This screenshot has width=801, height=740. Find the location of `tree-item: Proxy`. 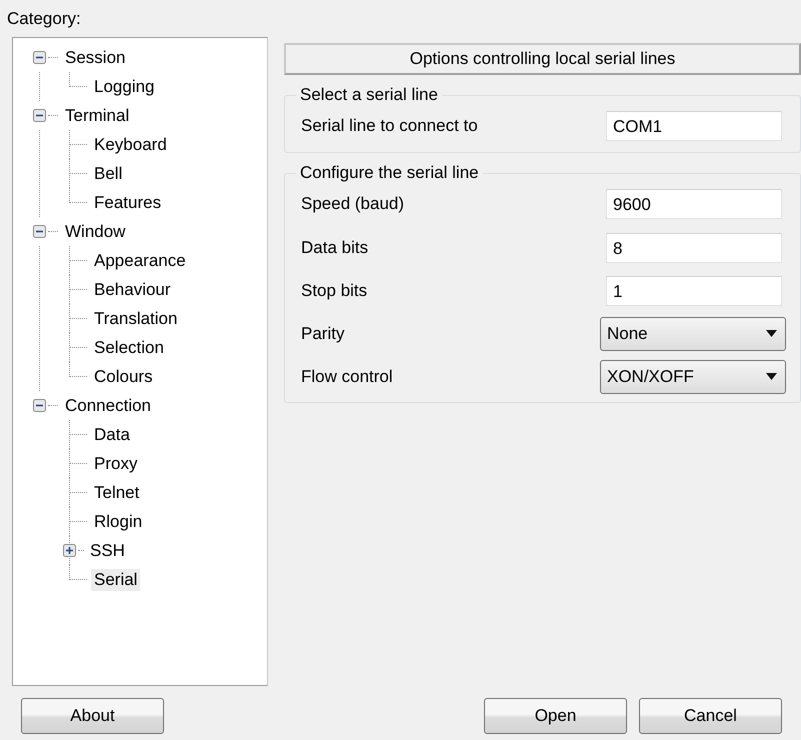

tree-item: Proxy is located at coordinates (115, 463).